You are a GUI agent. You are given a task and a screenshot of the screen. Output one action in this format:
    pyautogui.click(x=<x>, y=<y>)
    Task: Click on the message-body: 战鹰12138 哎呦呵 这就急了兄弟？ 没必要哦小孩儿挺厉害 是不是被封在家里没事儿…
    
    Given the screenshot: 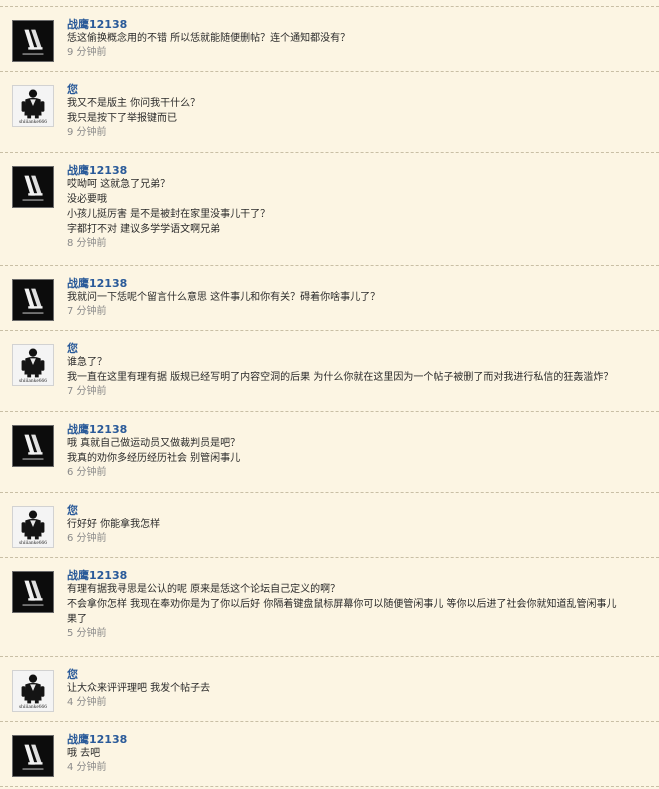 What is the action you would take?
    pyautogui.click(x=363, y=207)
    